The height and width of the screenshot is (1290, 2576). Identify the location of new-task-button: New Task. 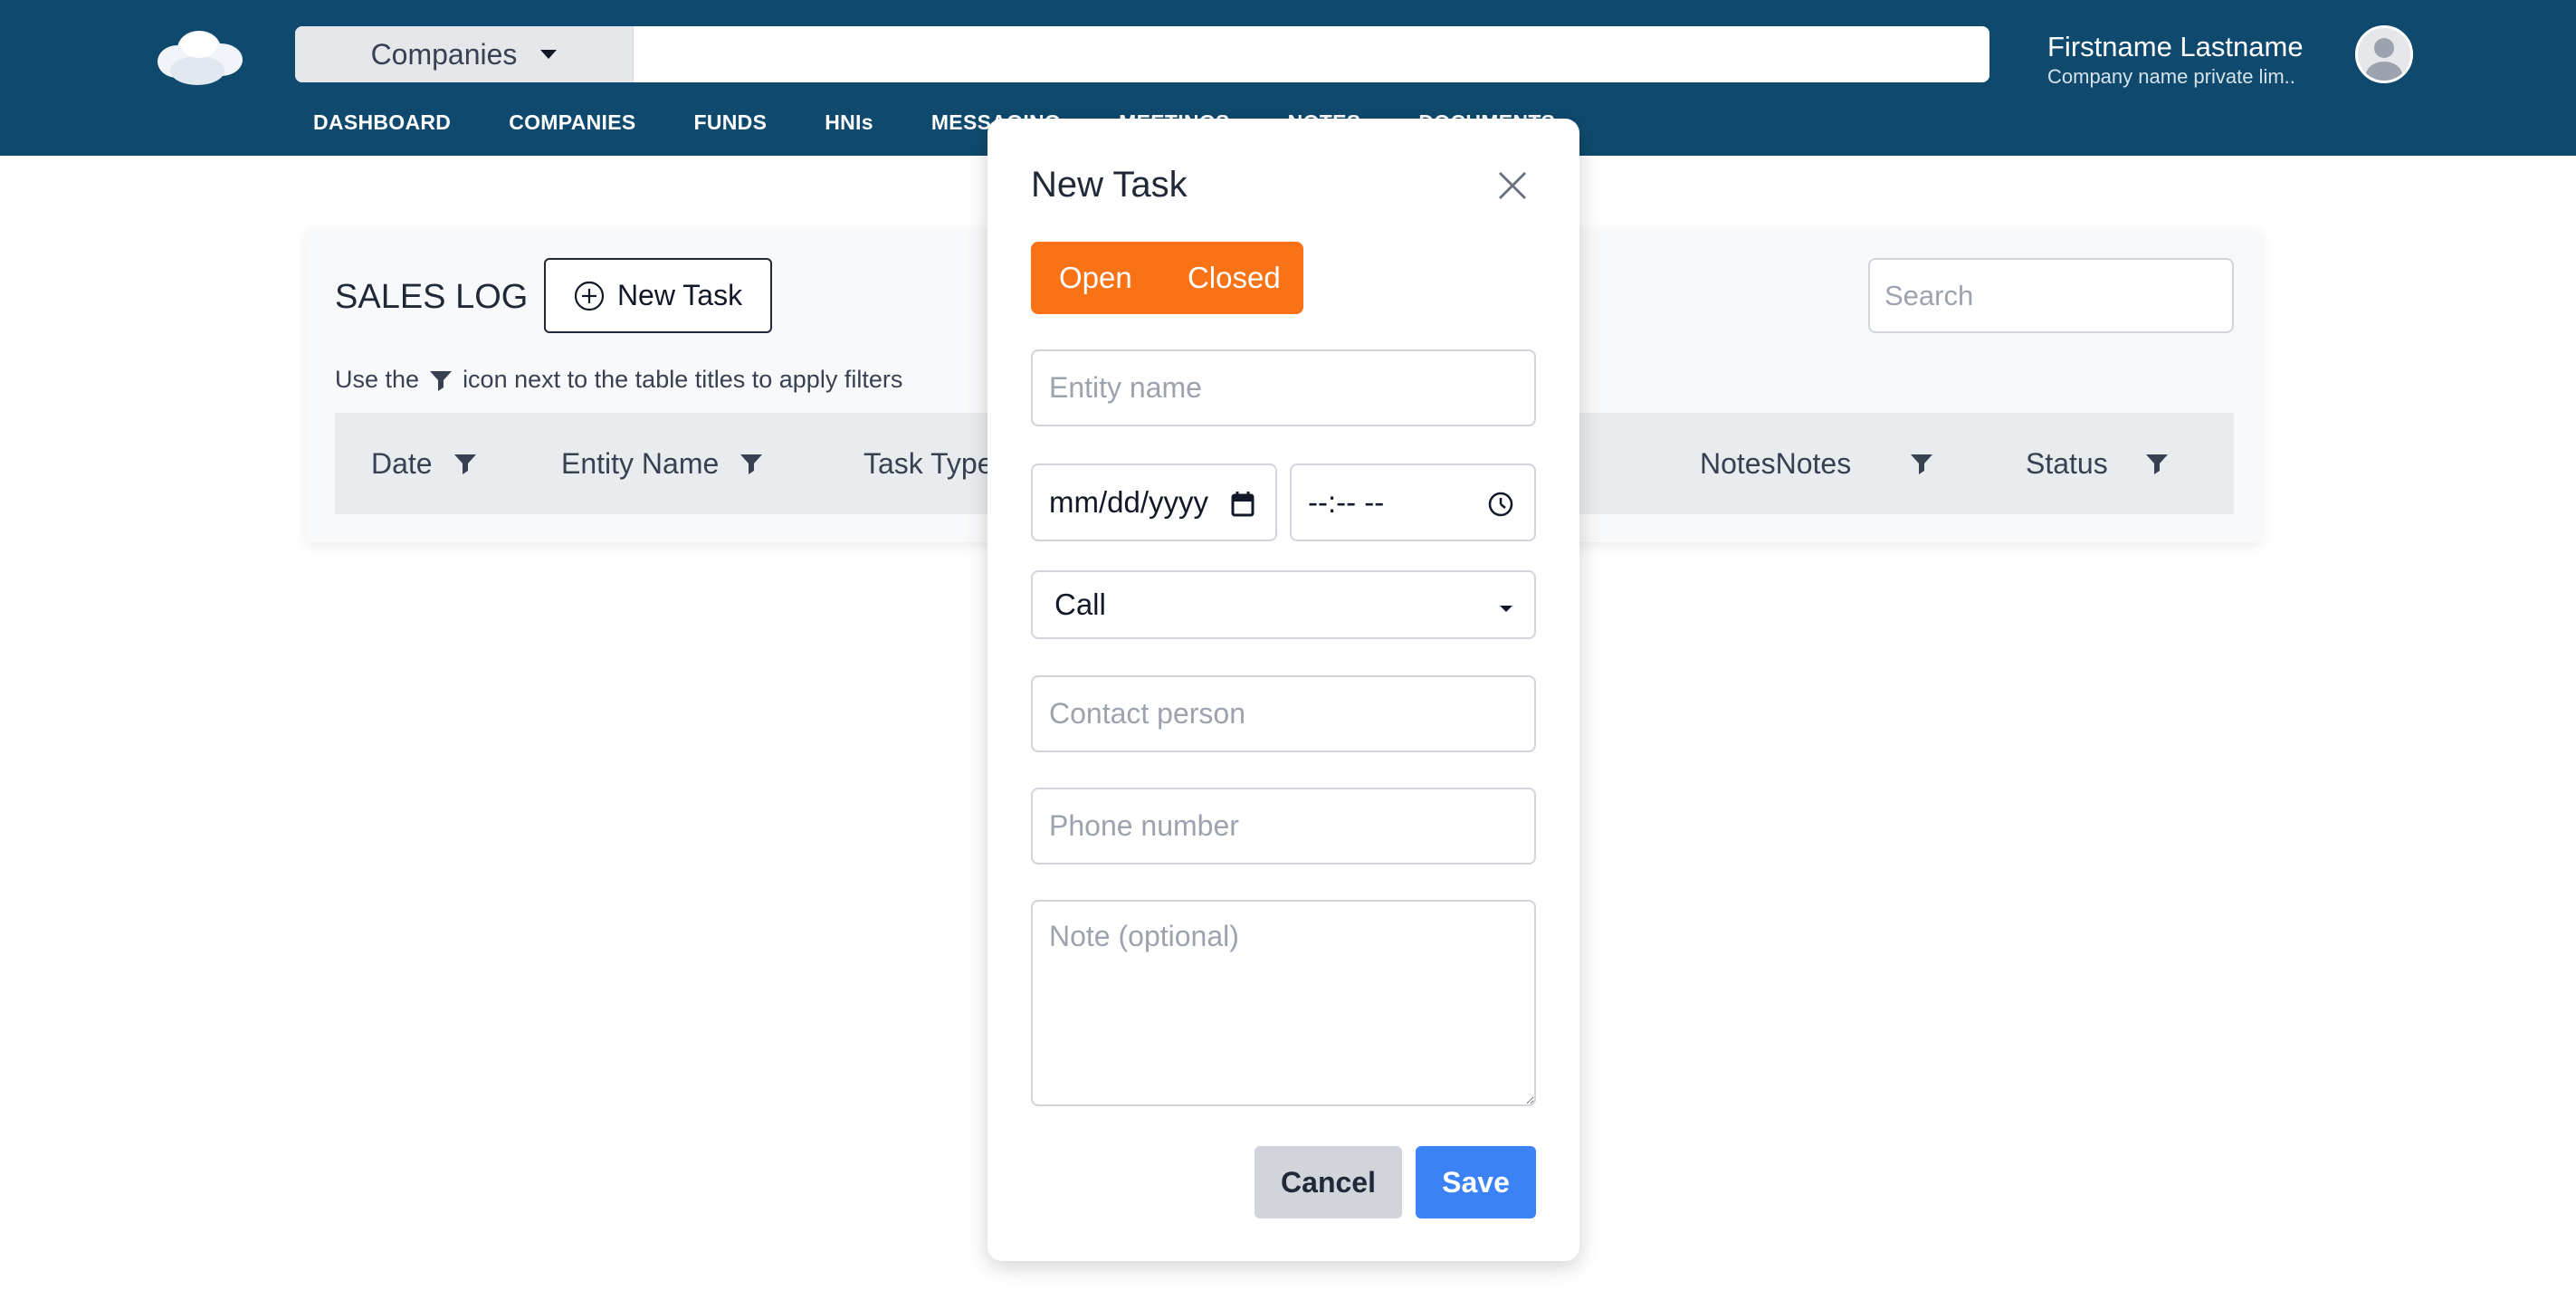
(658, 295).